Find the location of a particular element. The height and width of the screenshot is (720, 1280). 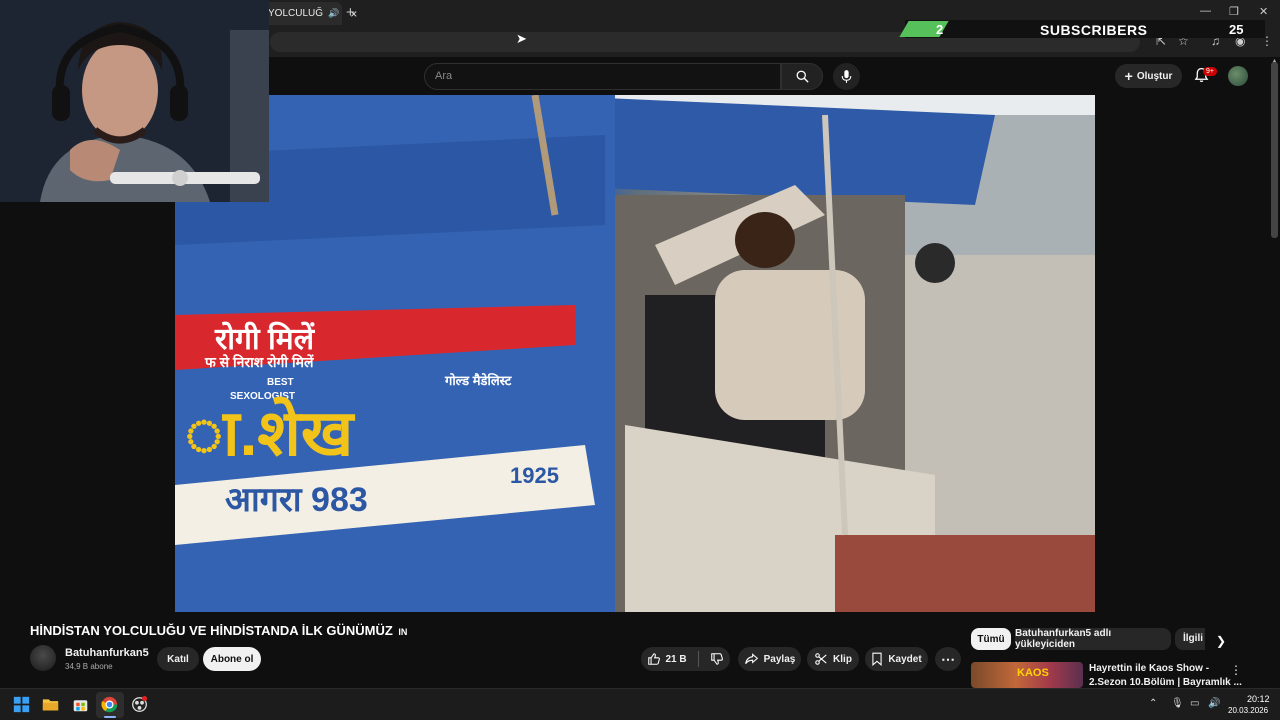

like-count: 21 B is located at coordinates (676, 659).